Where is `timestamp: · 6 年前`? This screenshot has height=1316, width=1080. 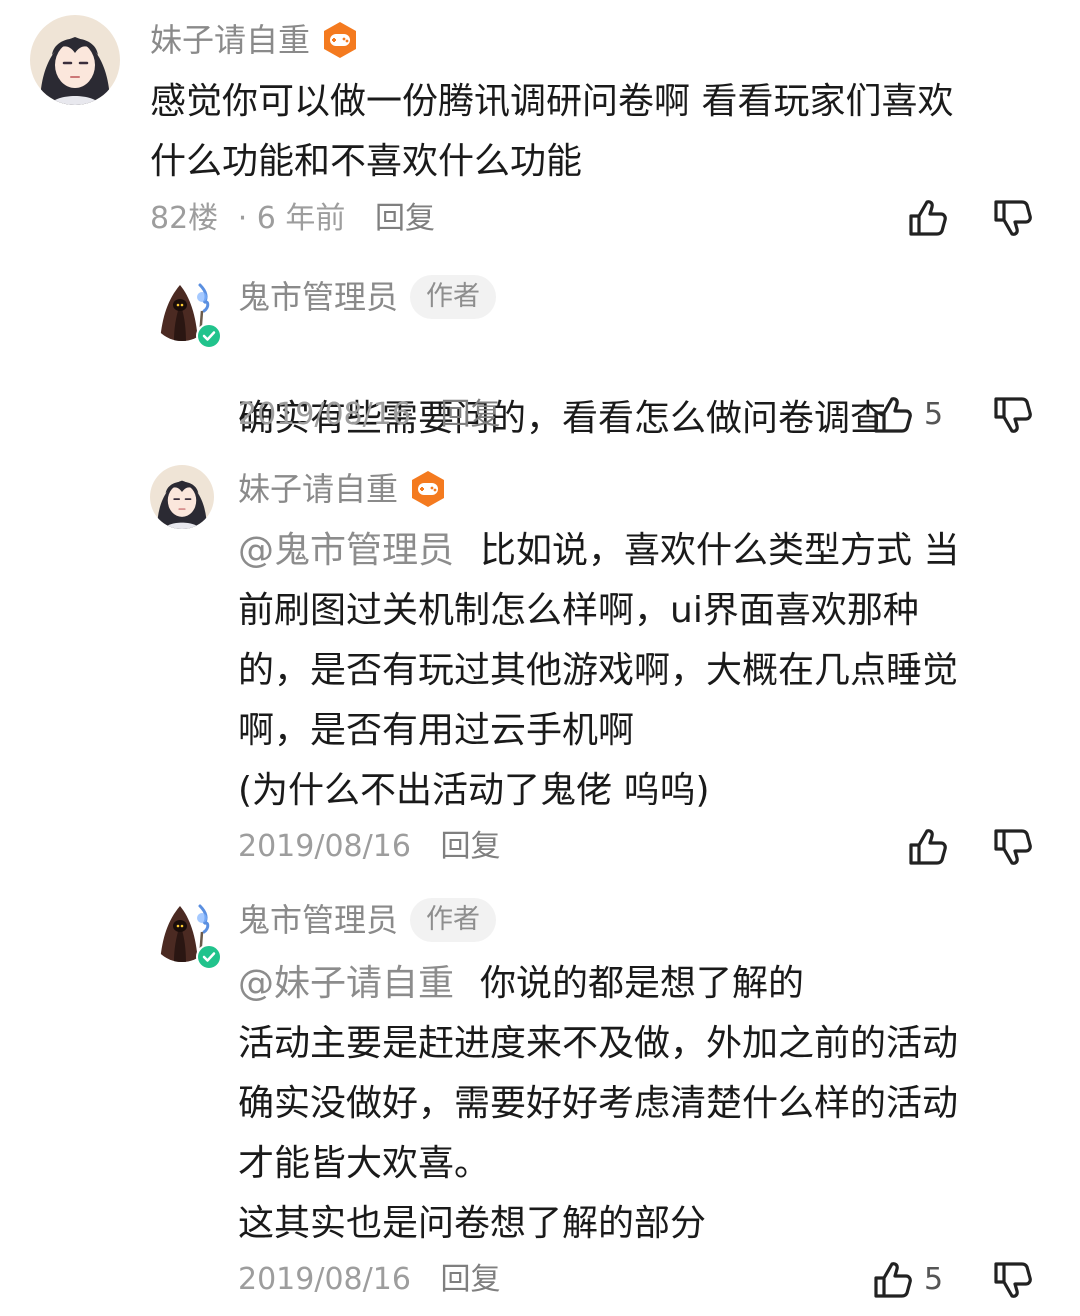
timestamp: · 6 年前 is located at coordinates (291, 218).